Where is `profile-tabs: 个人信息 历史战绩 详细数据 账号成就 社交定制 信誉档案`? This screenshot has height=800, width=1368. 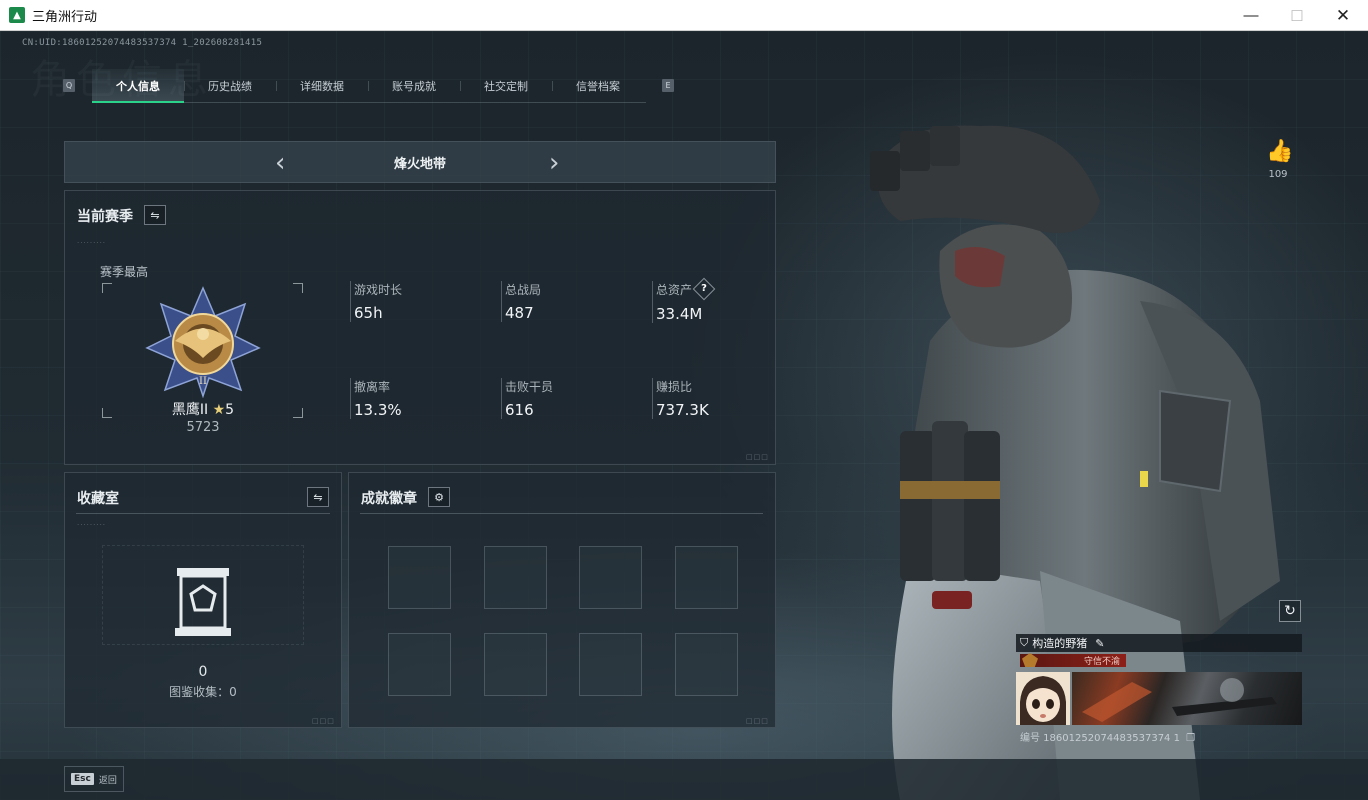 profile-tabs: 个人信息 历史战绩 详细数据 账号成就 社交定制 信誉档案 is located at coordinates (369, 86).